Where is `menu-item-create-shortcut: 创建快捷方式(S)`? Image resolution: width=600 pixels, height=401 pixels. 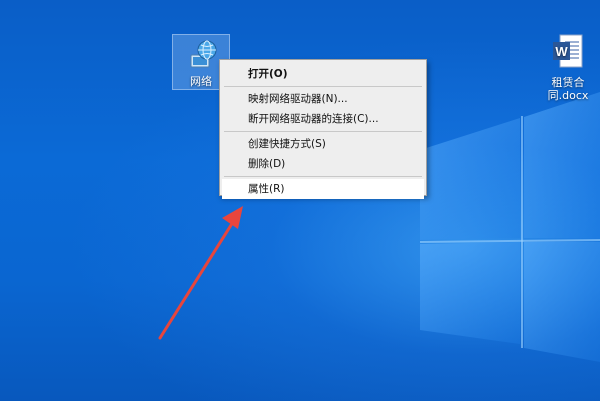
menu-item-create-shortcut: 创建快捷方式(S) is located at coordinates (323, 144).